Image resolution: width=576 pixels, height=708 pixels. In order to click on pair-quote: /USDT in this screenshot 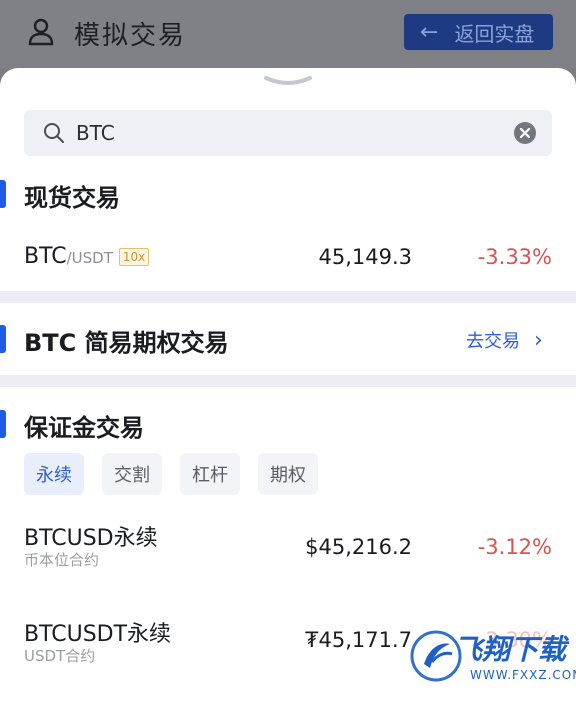, I will do `click(89, 258)`.